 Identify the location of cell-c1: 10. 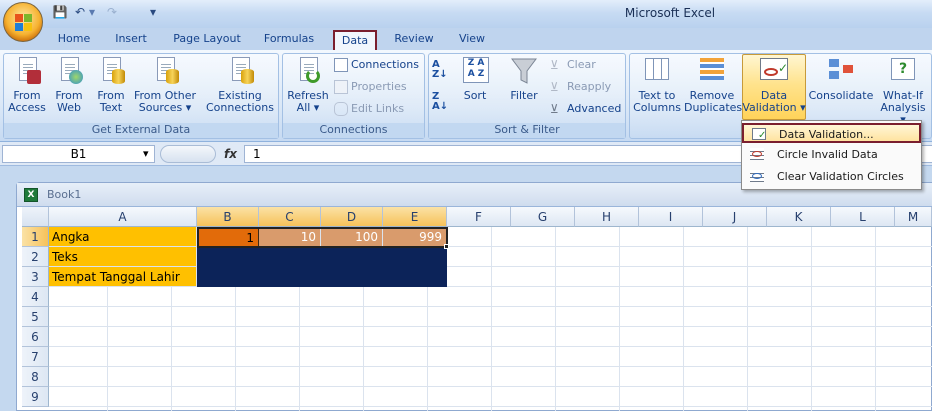
(290, 237).